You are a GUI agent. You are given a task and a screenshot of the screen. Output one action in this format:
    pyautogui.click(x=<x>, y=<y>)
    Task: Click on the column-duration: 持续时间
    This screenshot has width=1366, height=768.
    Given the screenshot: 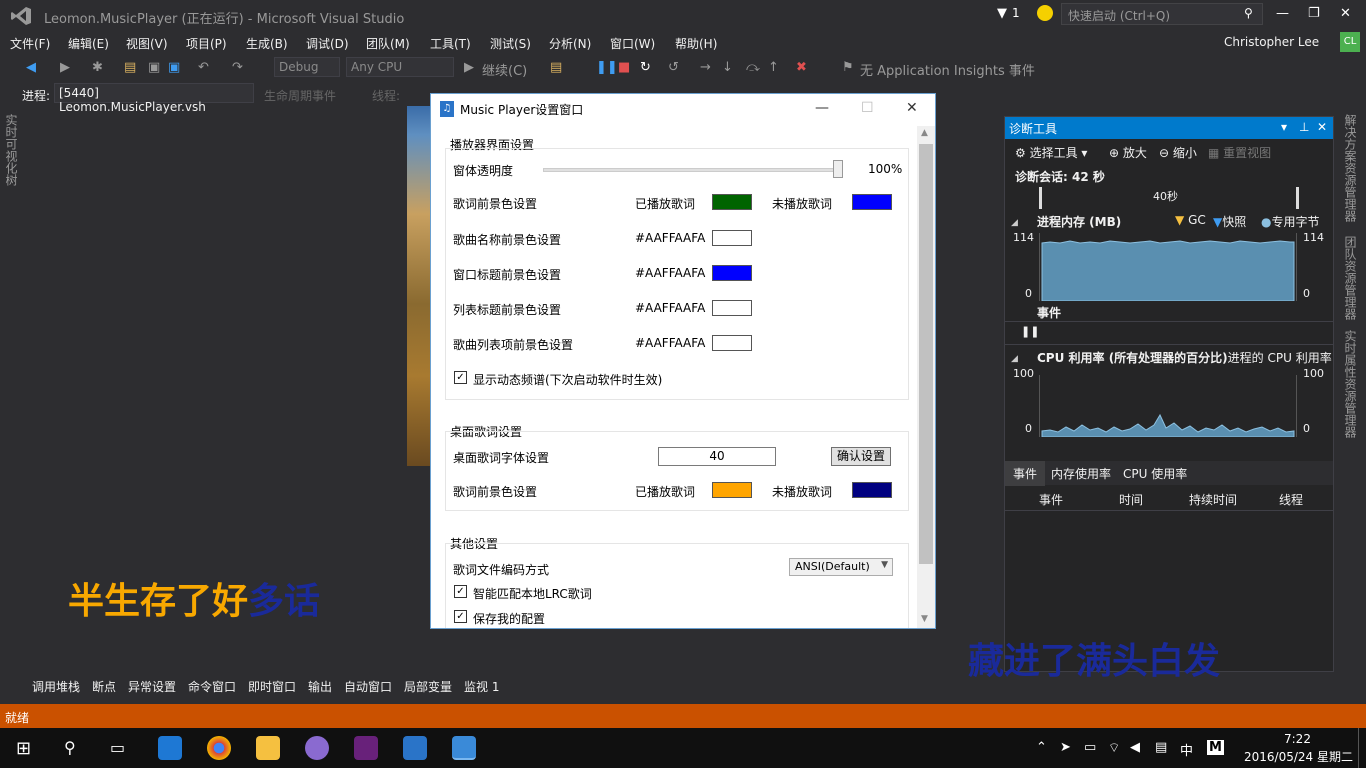 What is the action you would take?
    pyautogui.click(x=1213, y=499)
    